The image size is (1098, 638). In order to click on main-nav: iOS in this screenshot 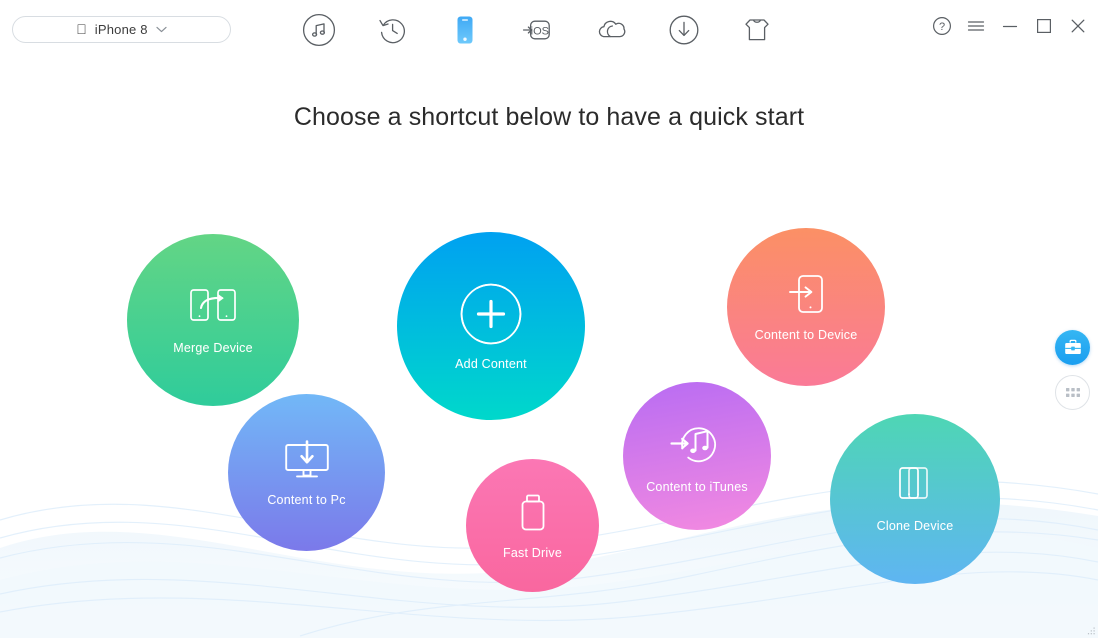, I will do `click(546, 30)`.